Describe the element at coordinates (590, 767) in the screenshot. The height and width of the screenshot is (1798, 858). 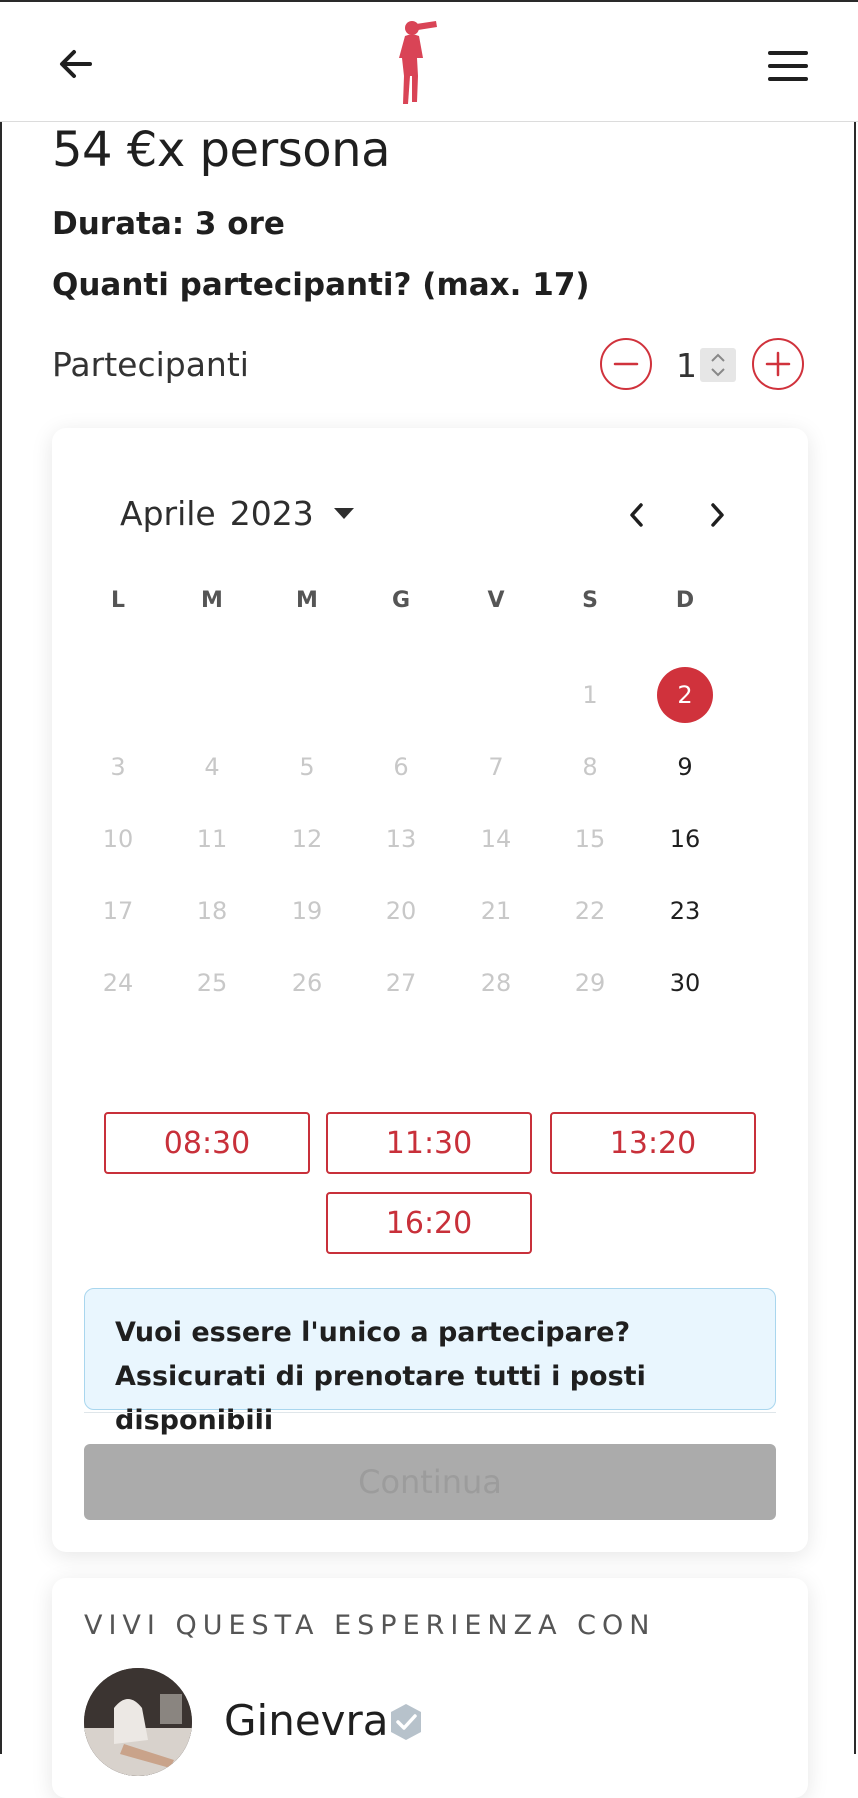
I see `calendar-day: 8` at that location.